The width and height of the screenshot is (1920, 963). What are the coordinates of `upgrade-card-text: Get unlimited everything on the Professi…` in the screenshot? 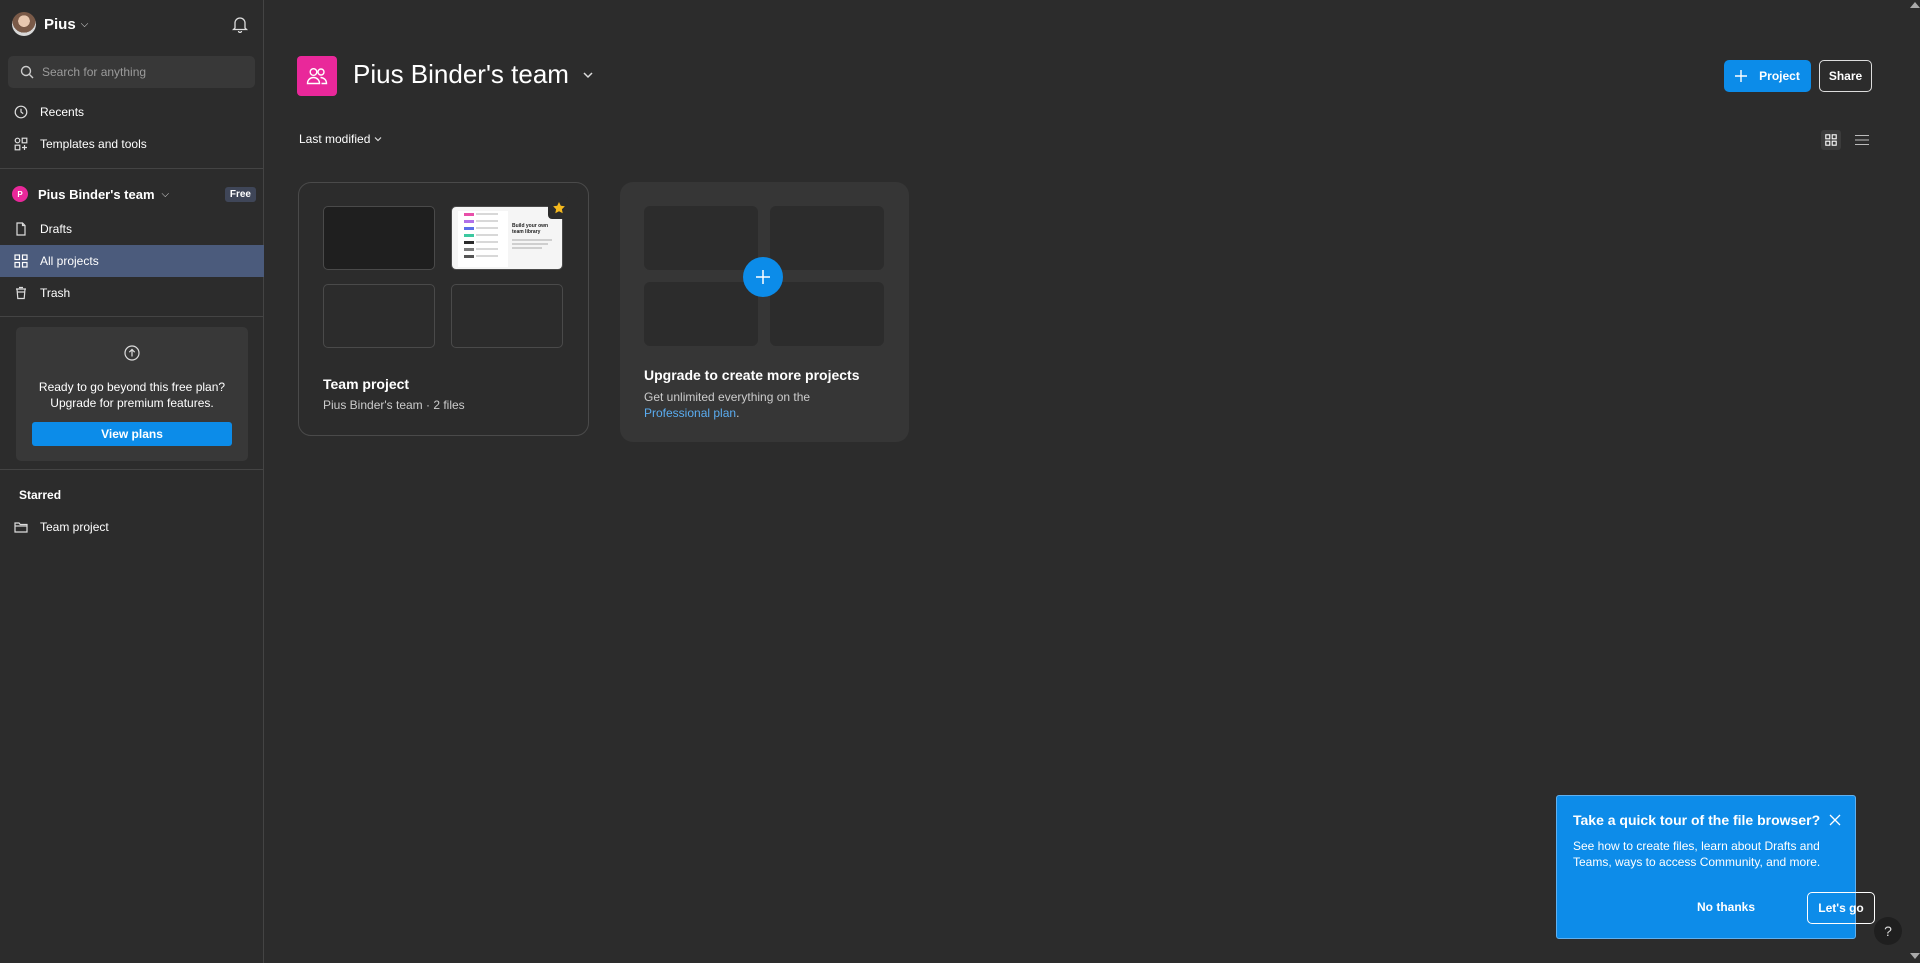 It's located at (769, 405).